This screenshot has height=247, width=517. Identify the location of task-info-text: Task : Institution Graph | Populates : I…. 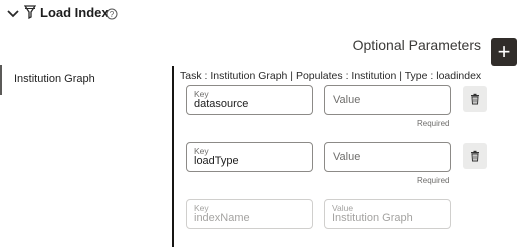
(331, 76).